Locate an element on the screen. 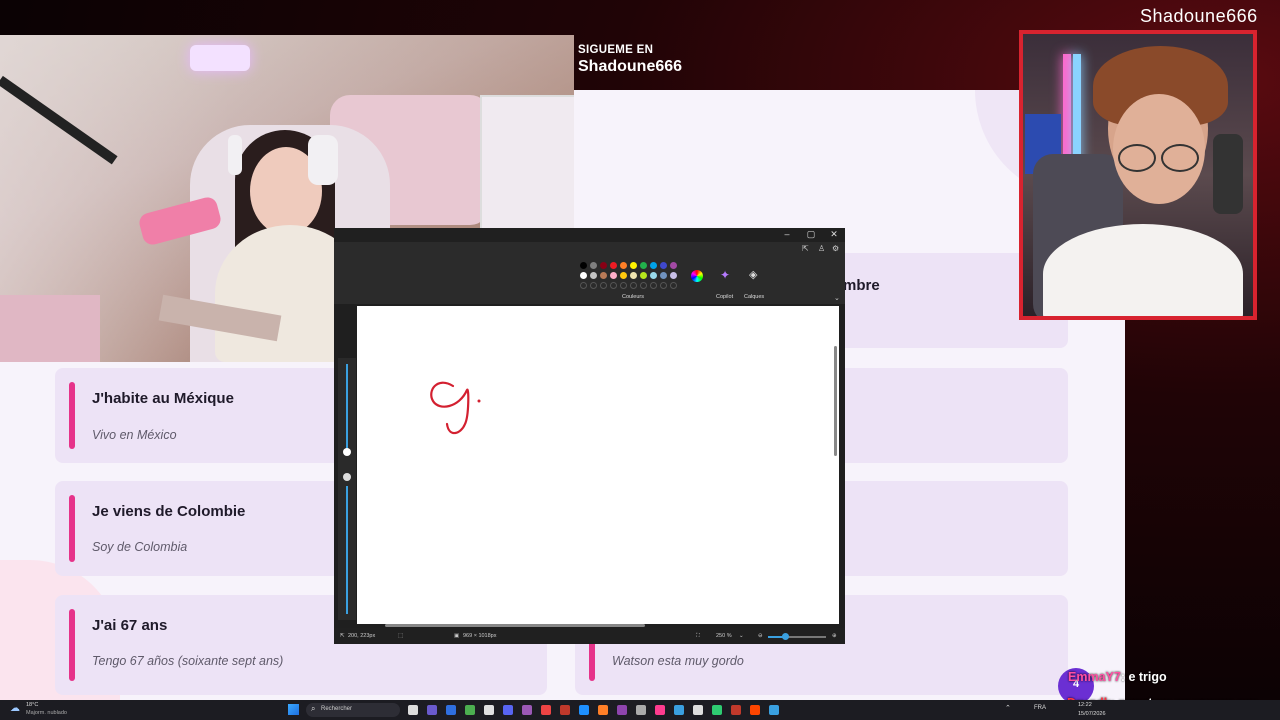 This screenshot has height=720, width=1280. opacity-slider is located at coordinates (347, 550).